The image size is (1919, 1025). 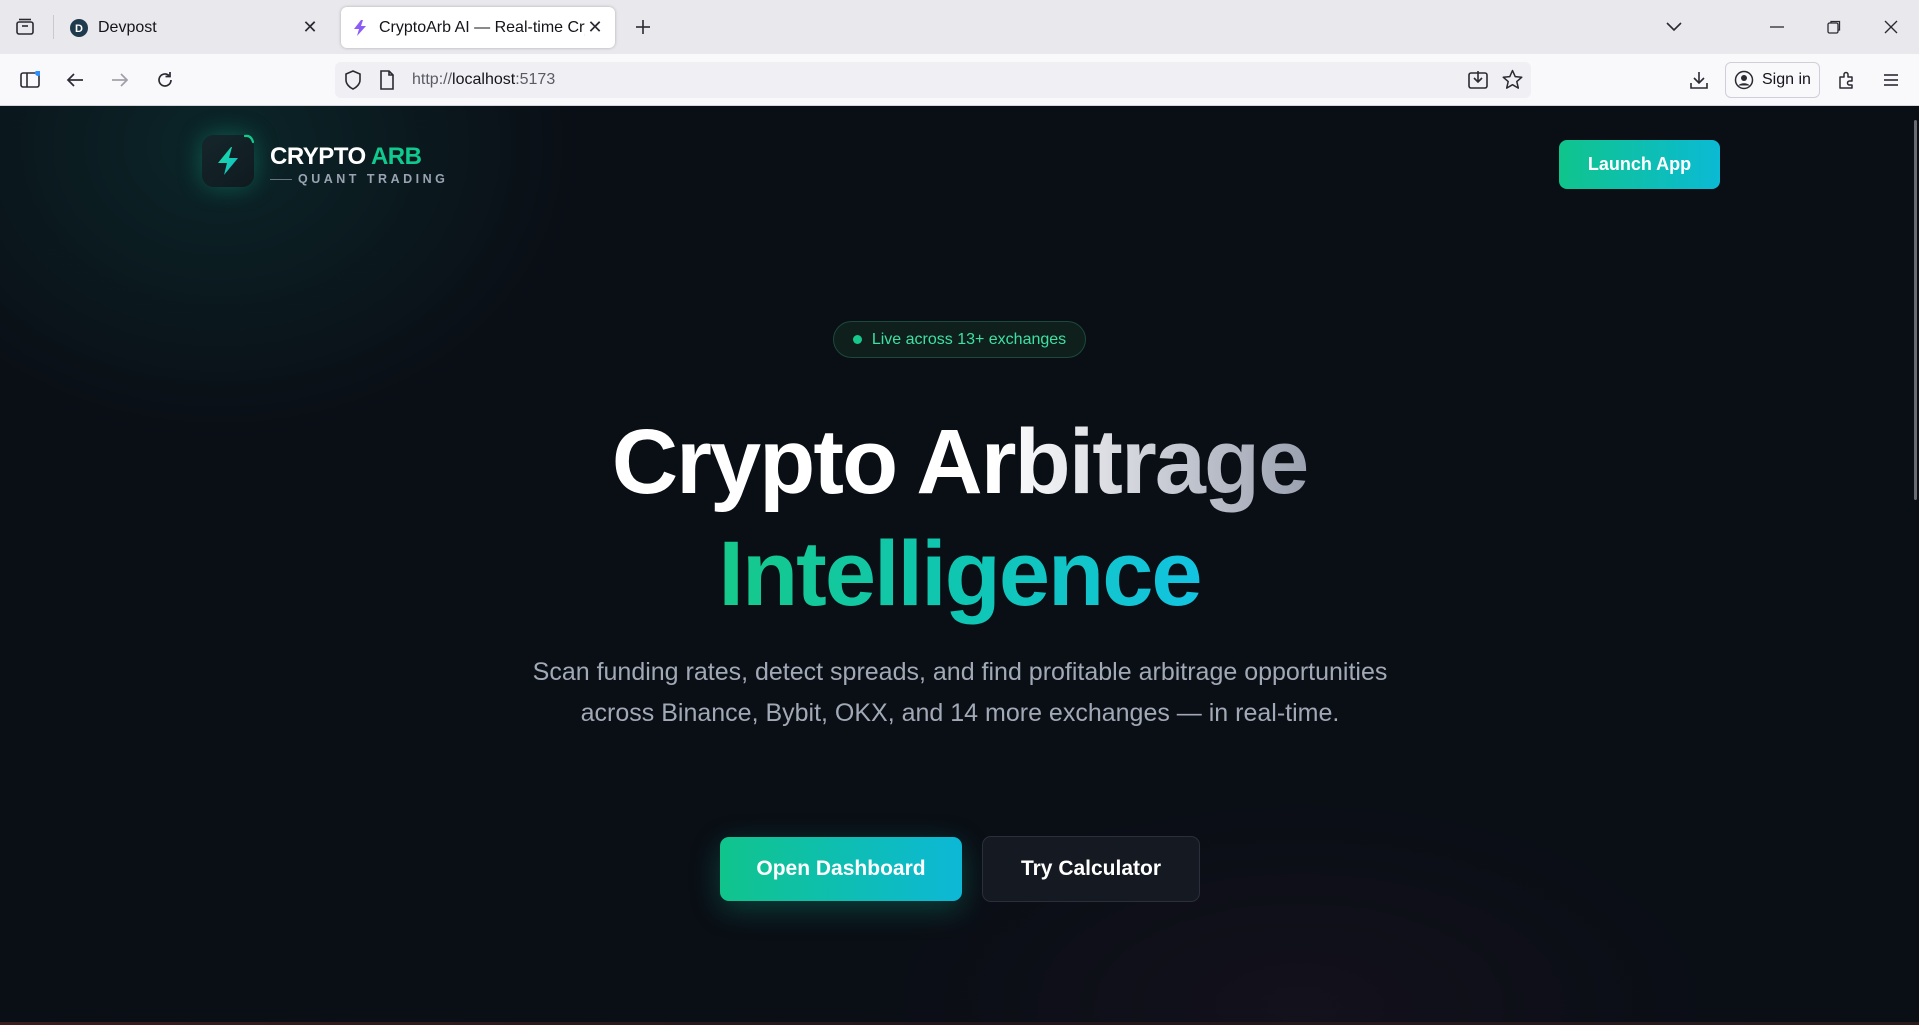 What do you see at coordinates (228, 161) in the screenshot?
I see `lightning-bolt-icon` at bounding box center [228, 161].